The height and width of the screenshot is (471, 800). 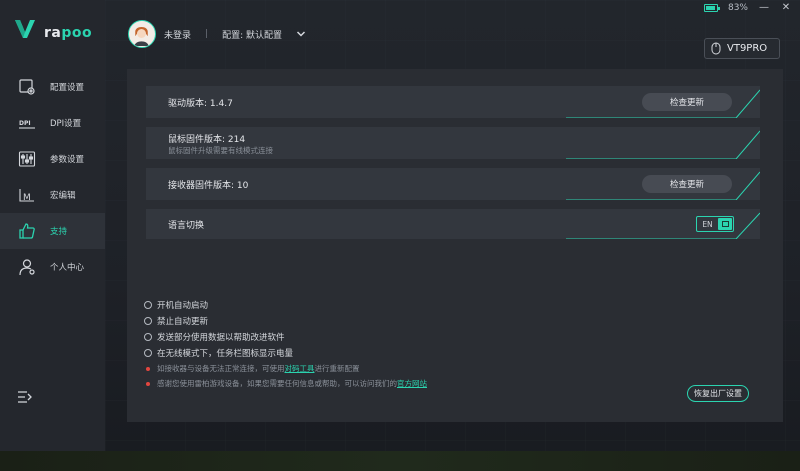 What do you see at coordinates (200, 104) in the screenshot?
I see `driver-version-label: 驱动版本: 1.4.7` at bounding box center [200, 104].